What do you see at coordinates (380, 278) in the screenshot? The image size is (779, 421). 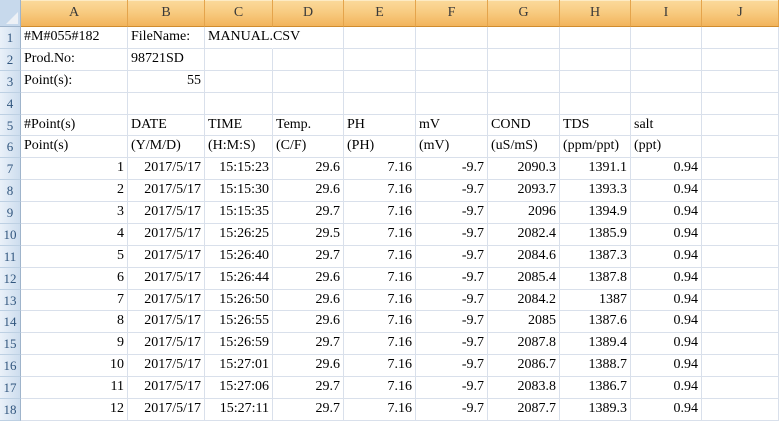 I see `cell-E12: 7.16` at bounding box center [380, 278].